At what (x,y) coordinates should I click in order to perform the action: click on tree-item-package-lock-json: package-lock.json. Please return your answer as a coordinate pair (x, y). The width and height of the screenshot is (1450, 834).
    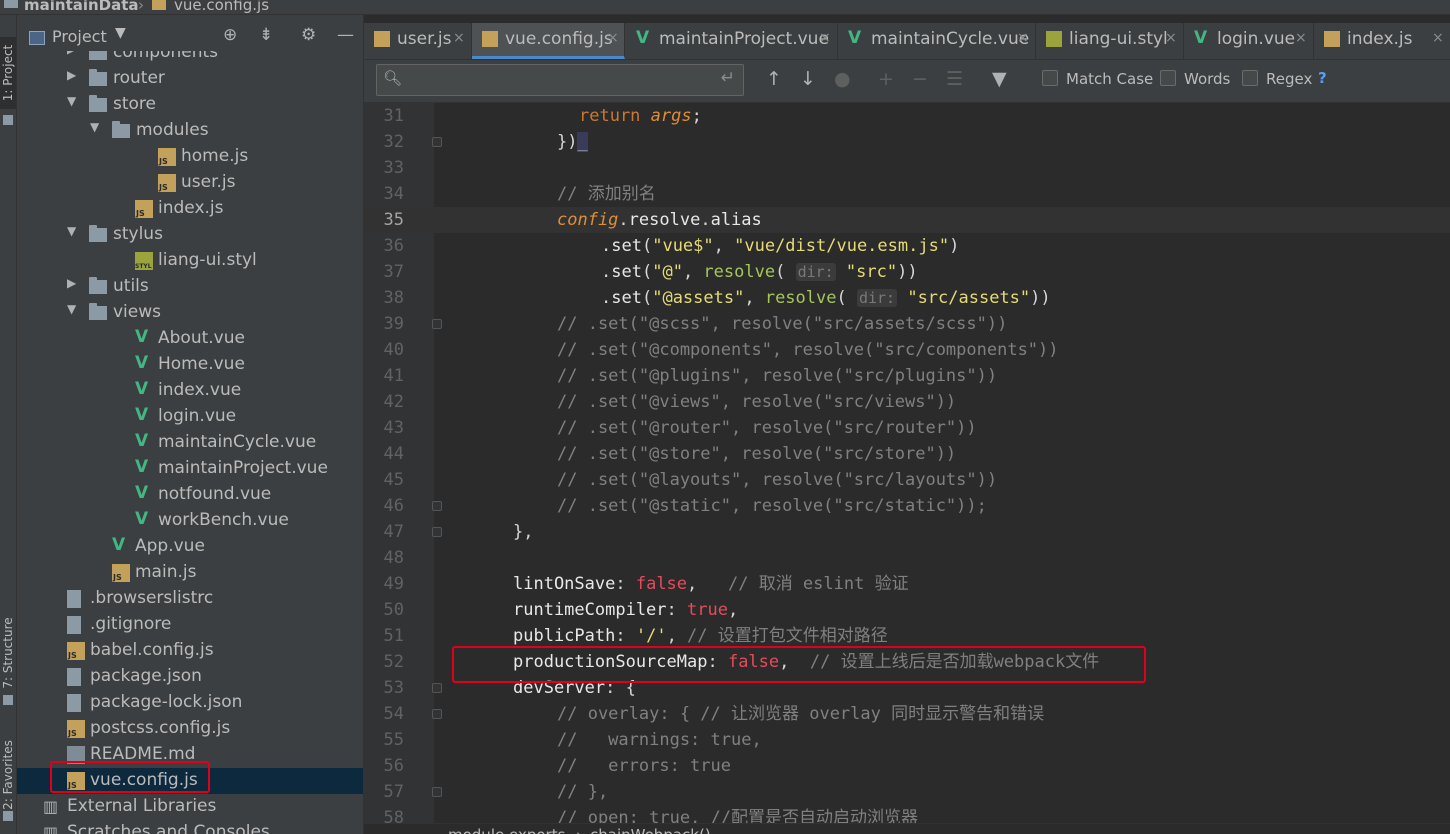
    Looking at the image, I should click on (190, 703).